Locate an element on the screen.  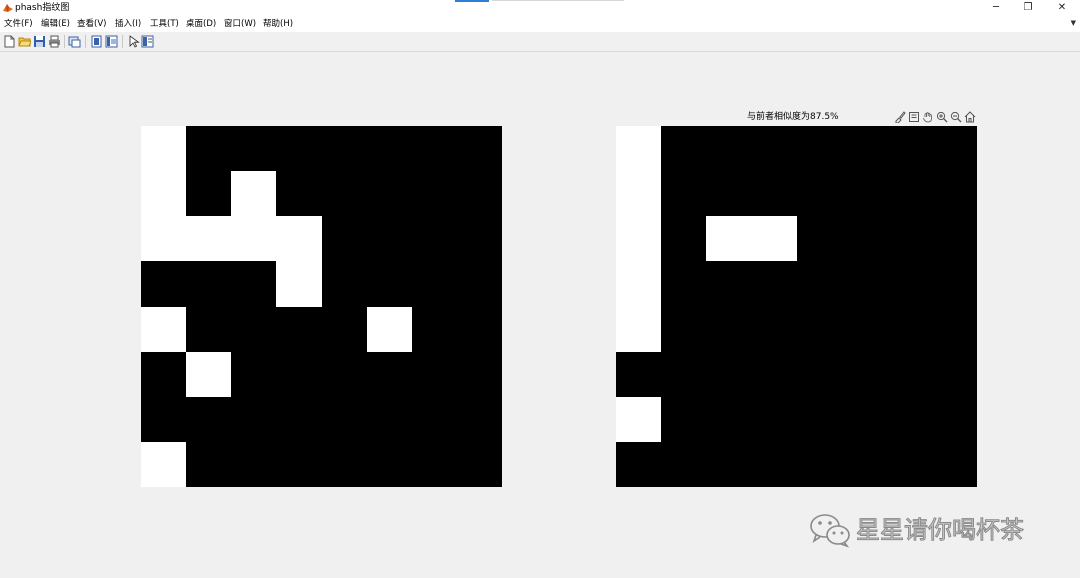
new-file-icon is located at coordinates (9, 41).